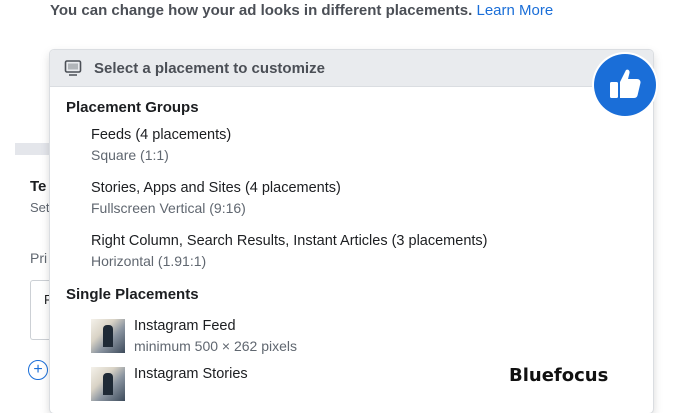 The height and width of the screenshot is (413, 697). What do you see at coordinates (514, 10) in the screenshot?
I see `learn-more-link: Learn More` at bounding box center [514, 10].